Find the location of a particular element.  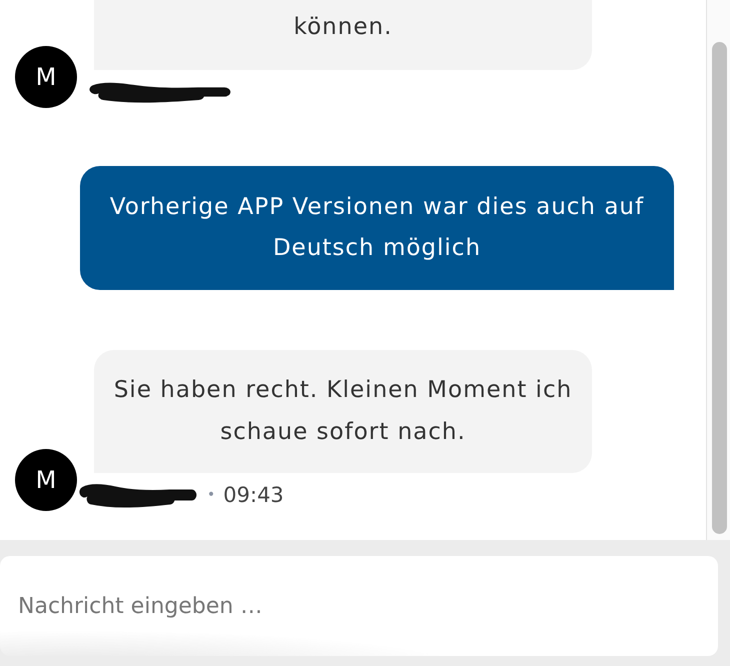

scrollbar-track is located at coordinates (718, 270).